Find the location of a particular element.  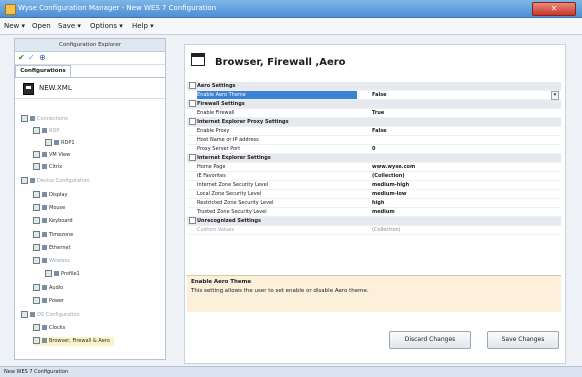

menu-options: Options ▾ is located at coordinates (106, 26).